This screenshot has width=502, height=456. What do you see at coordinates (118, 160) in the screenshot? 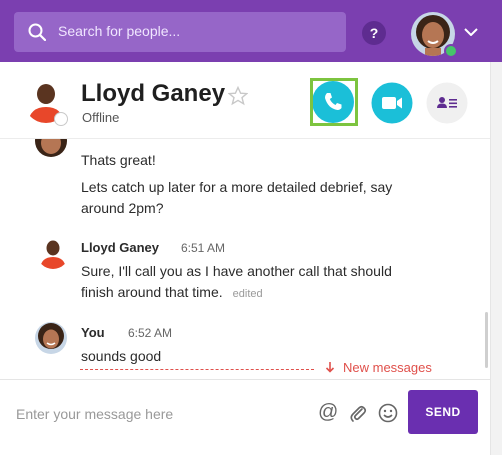
I see `message-text: Thats great!` at bounding box center [118, 160].